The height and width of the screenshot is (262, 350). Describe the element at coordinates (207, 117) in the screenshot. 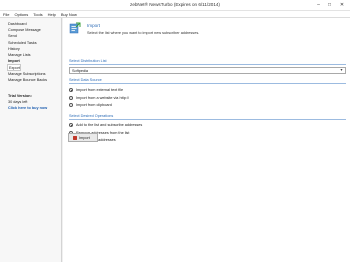

I see `operation-section: Select Desired Operations` at that location.